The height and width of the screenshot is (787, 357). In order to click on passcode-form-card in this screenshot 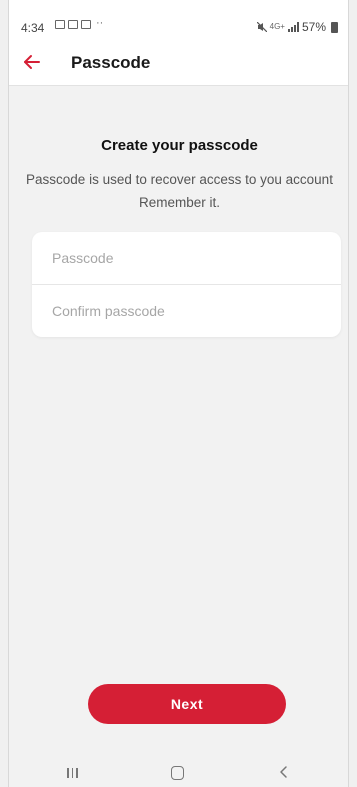, I will do `click(186, 284)`.